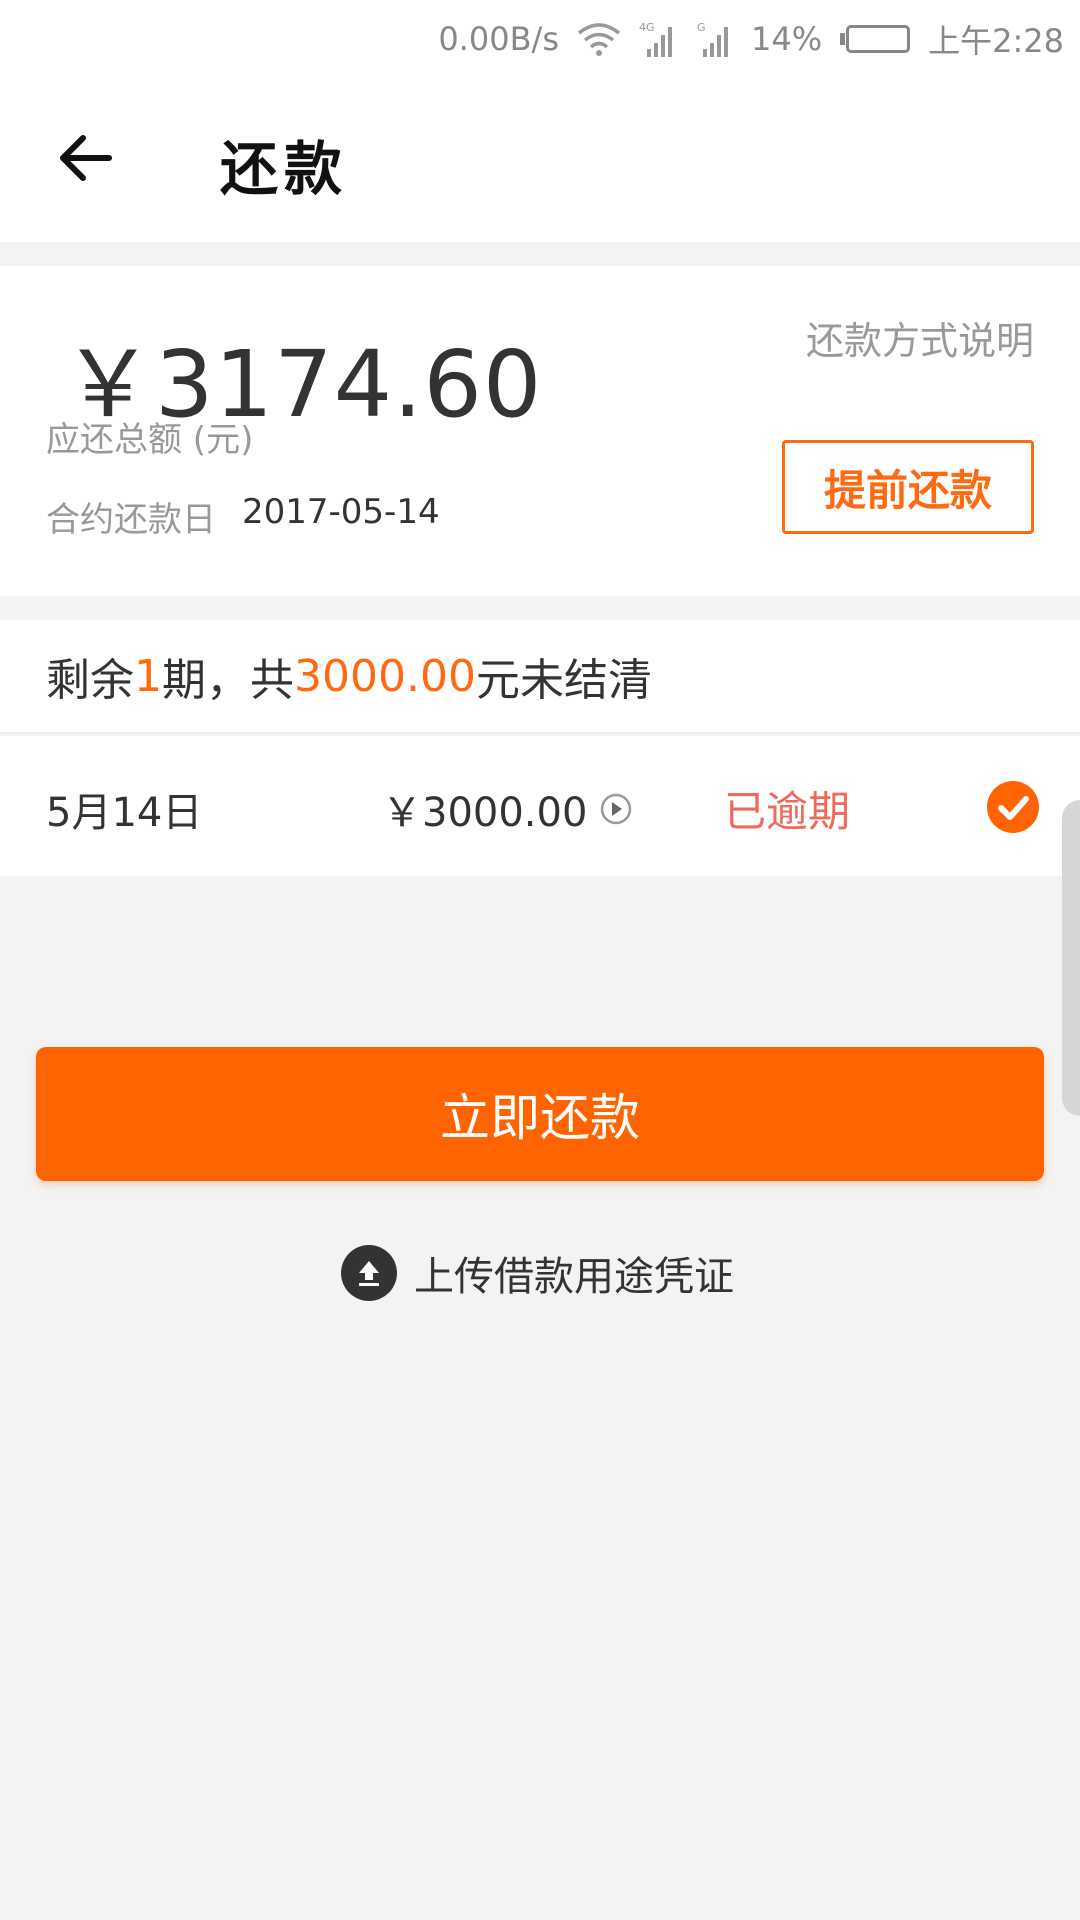  I want to click on wifi-icon, so click(599, 39).